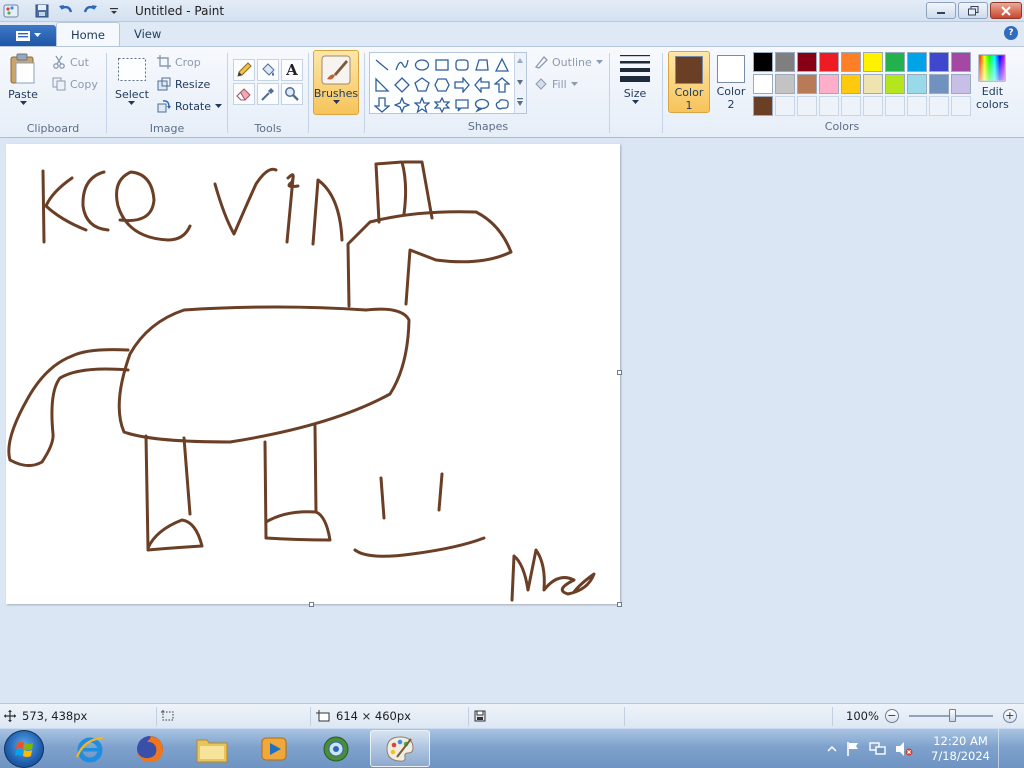  I want to click on paint-menu-button, so click(28, 35).